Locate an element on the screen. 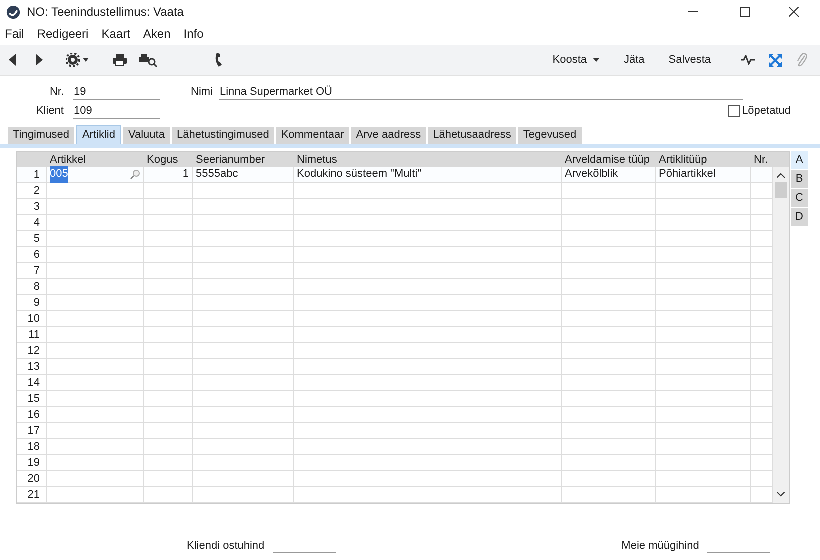 The image size is (820, 560). toolbar-button: Jäta is located at coordinates (634, 60).